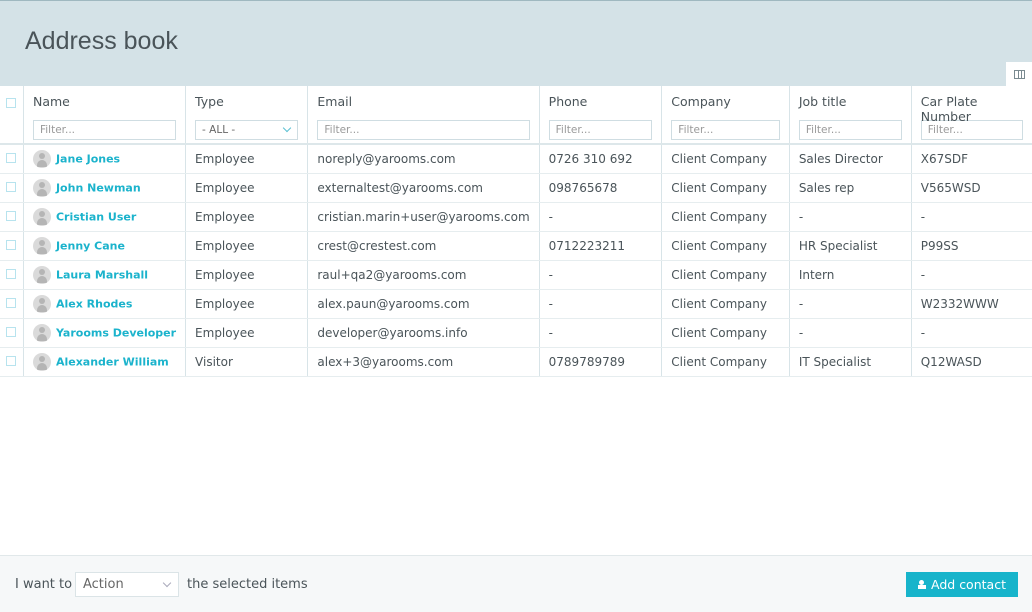  I want to click on contact-name-link: Yarooms Developer, so click(116, 332).